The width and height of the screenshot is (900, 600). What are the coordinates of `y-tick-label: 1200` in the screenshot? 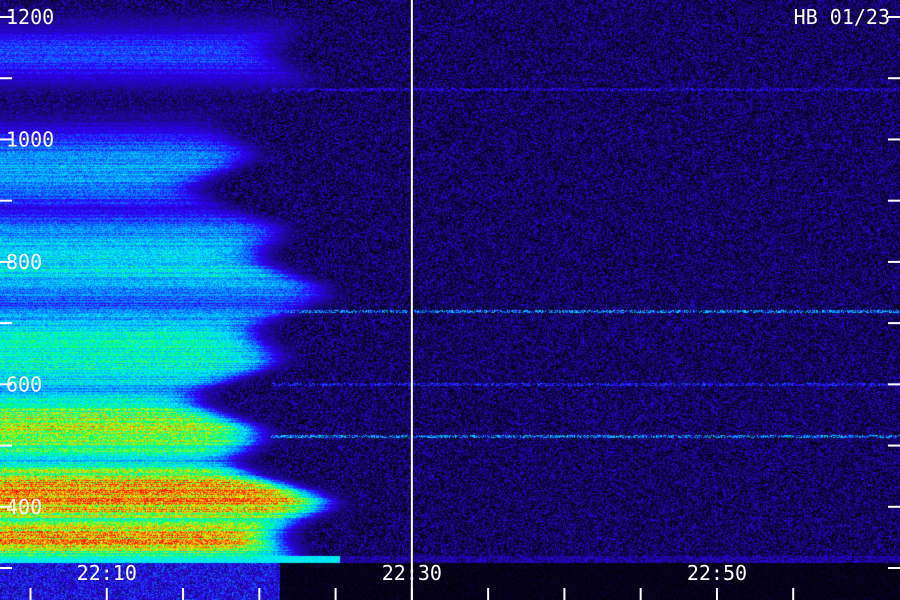 It's located at (30, 17).